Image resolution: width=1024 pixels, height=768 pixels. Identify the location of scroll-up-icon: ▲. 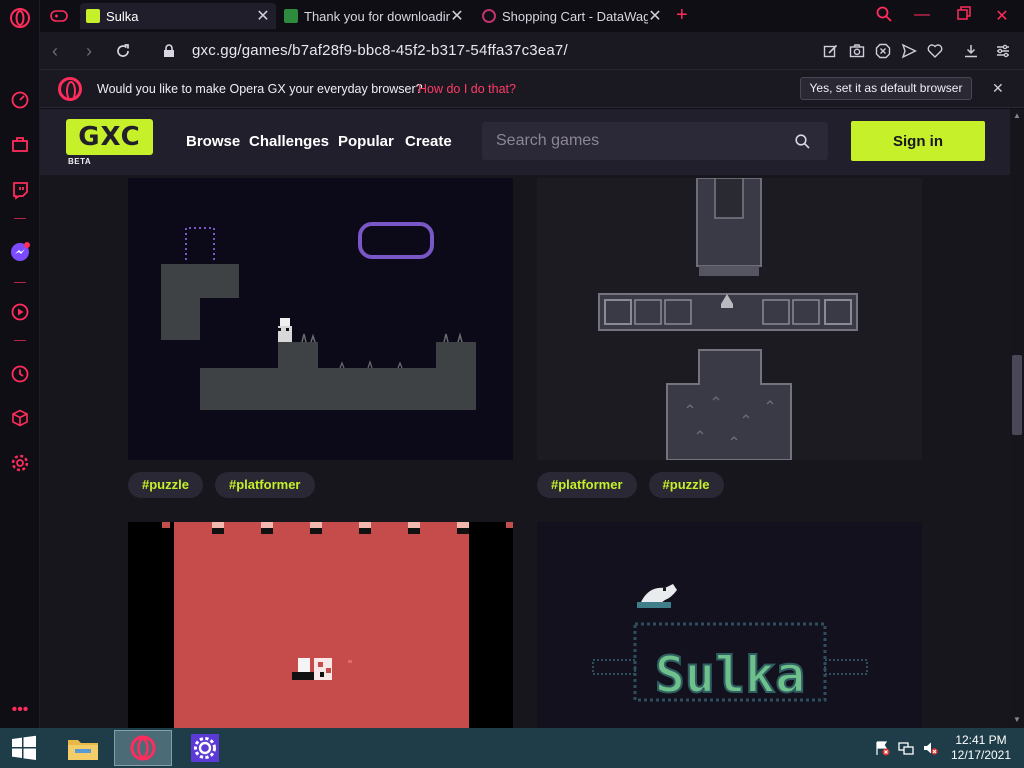
(1017, 115).